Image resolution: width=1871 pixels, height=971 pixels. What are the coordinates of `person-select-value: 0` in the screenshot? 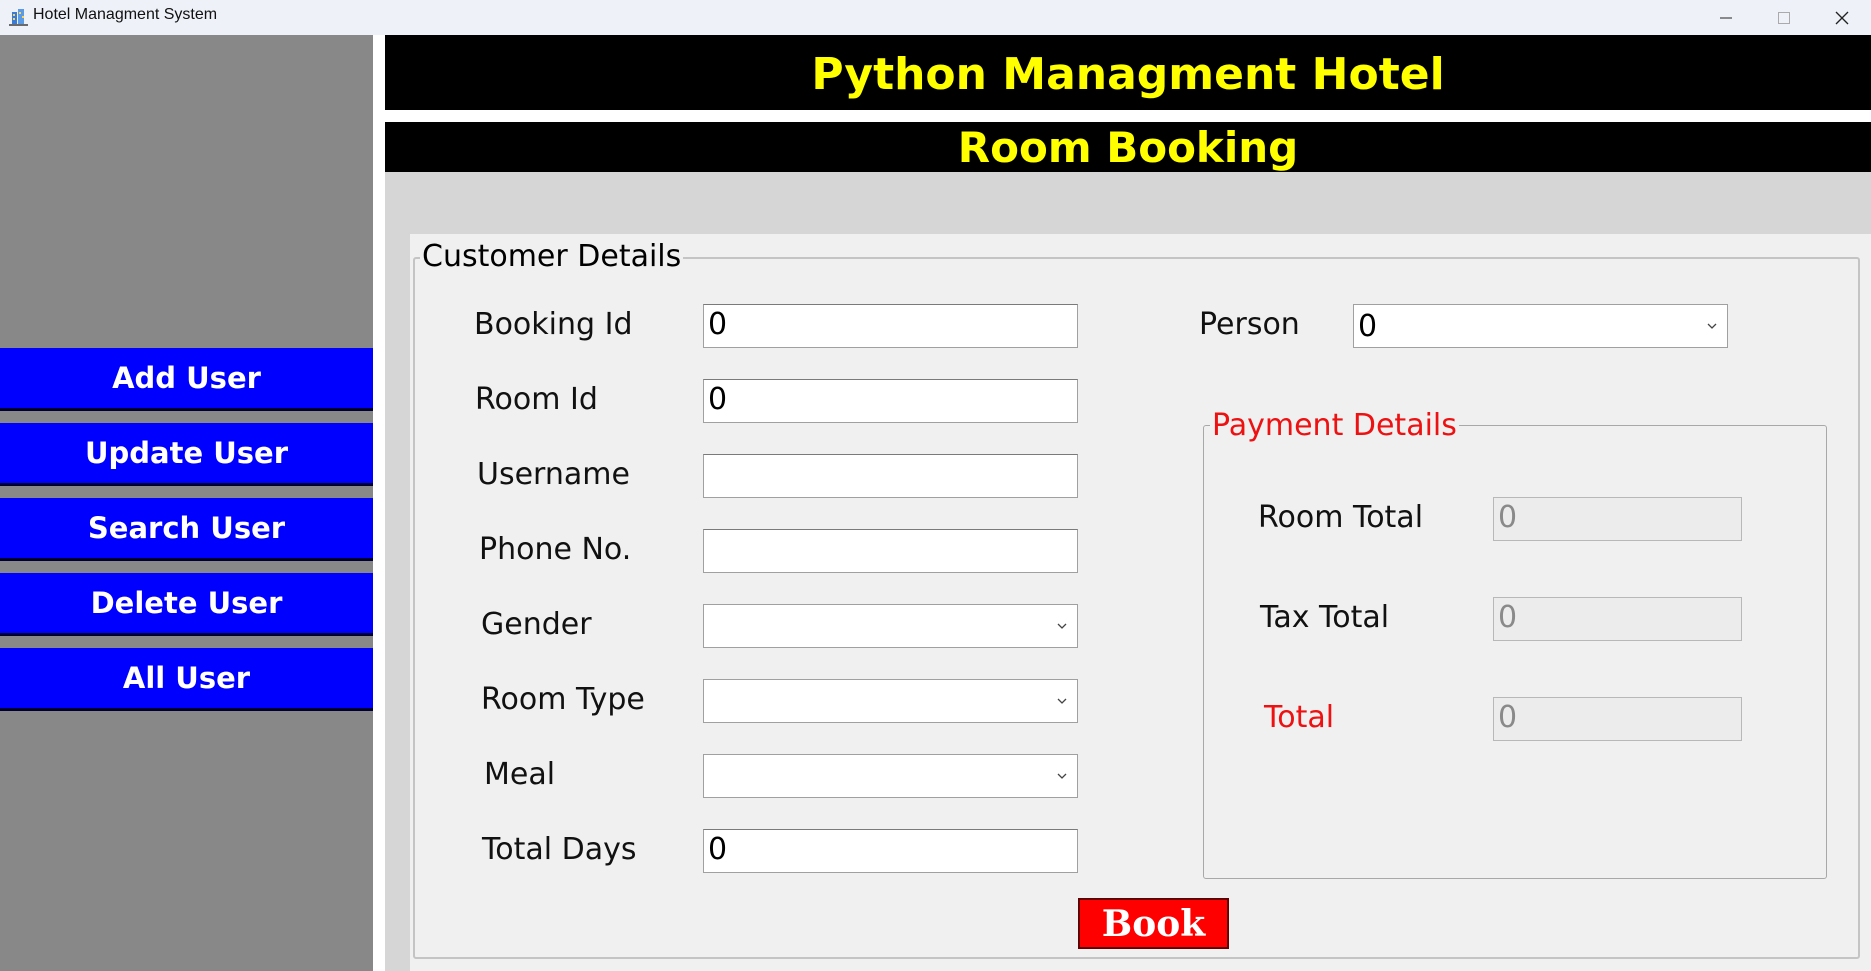 It's located at (1368, 326).